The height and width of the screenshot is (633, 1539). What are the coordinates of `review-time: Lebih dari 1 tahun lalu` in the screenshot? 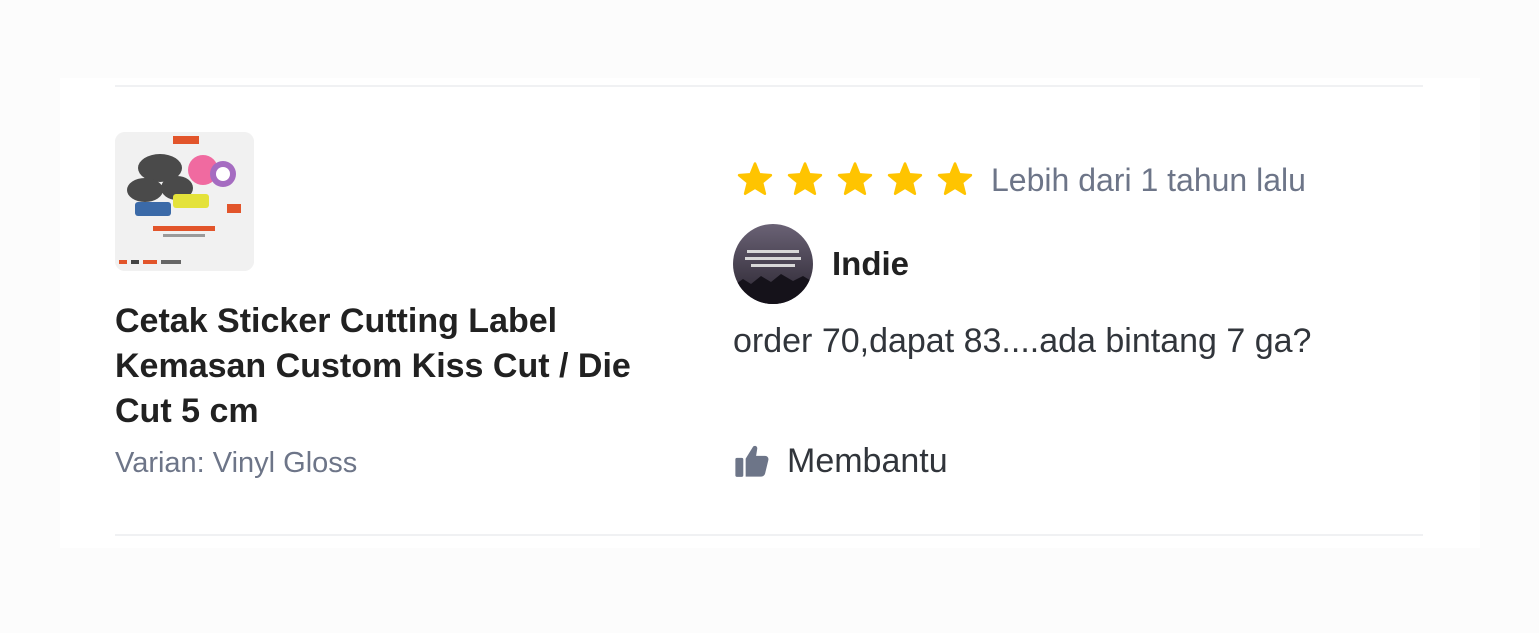 It's located at (1148, 179).